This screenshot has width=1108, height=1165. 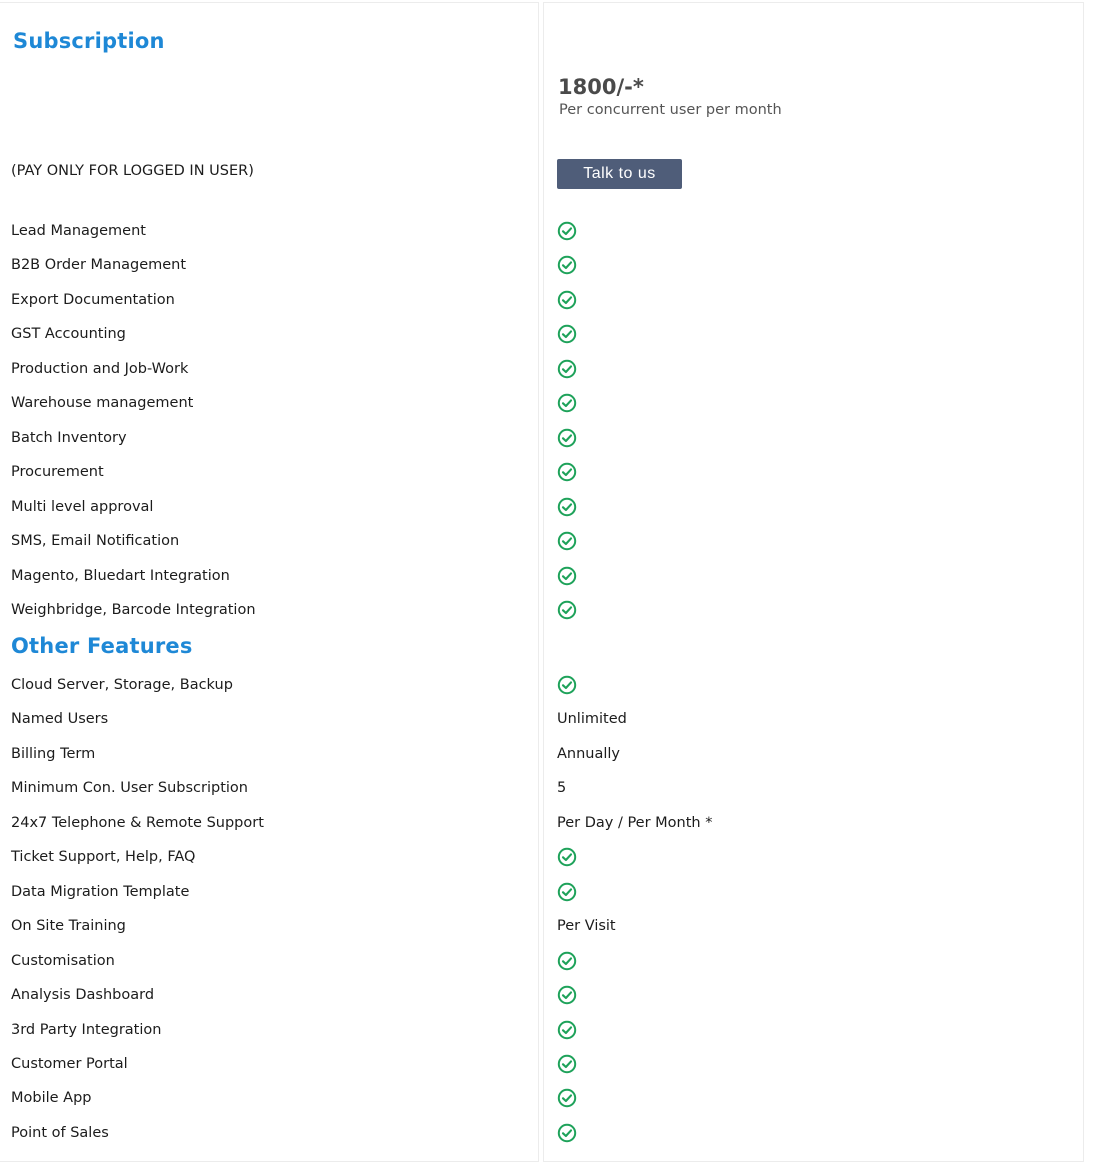 I want to click on feature-label: Lead Management, so click(x=78, y=231).